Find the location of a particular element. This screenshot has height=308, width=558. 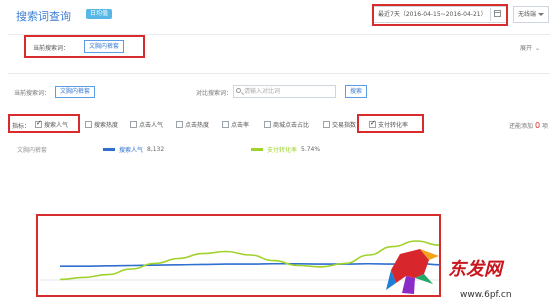

watermark-url: www.6pf.cn is located at coordinates (486, 295).